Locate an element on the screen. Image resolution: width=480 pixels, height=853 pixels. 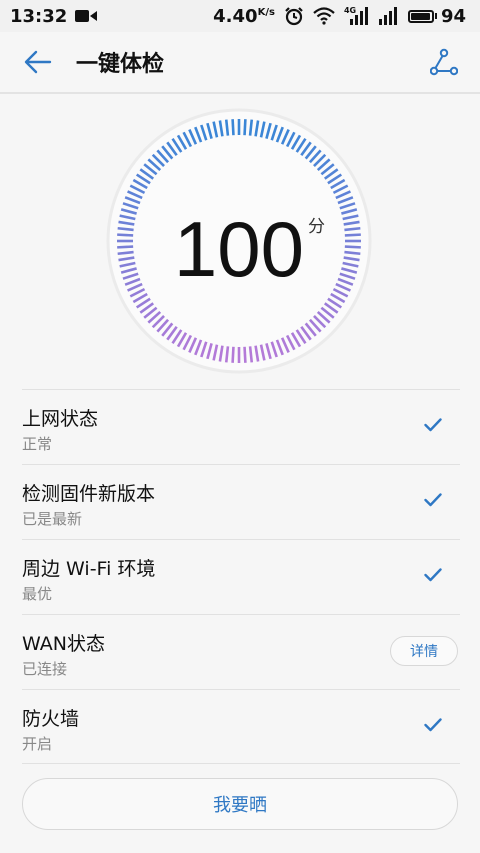
item-status: 开启 is located at coordinates (37, 744).